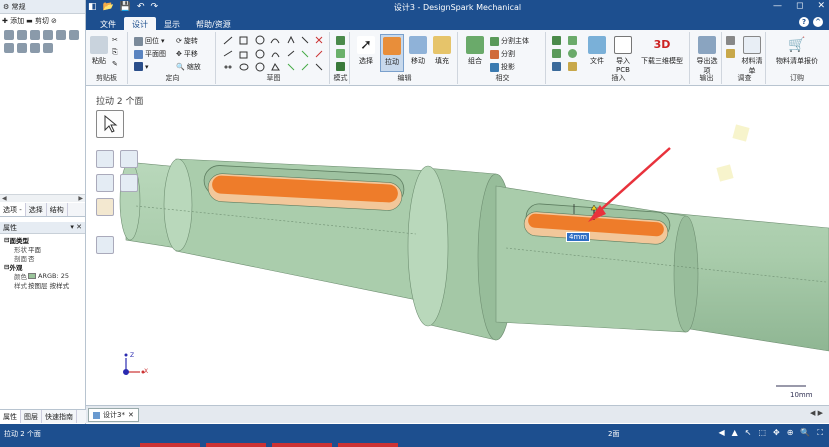 The height and width of the screenshot is (447, 829). I want to click on check-icon, so click(730, 53).